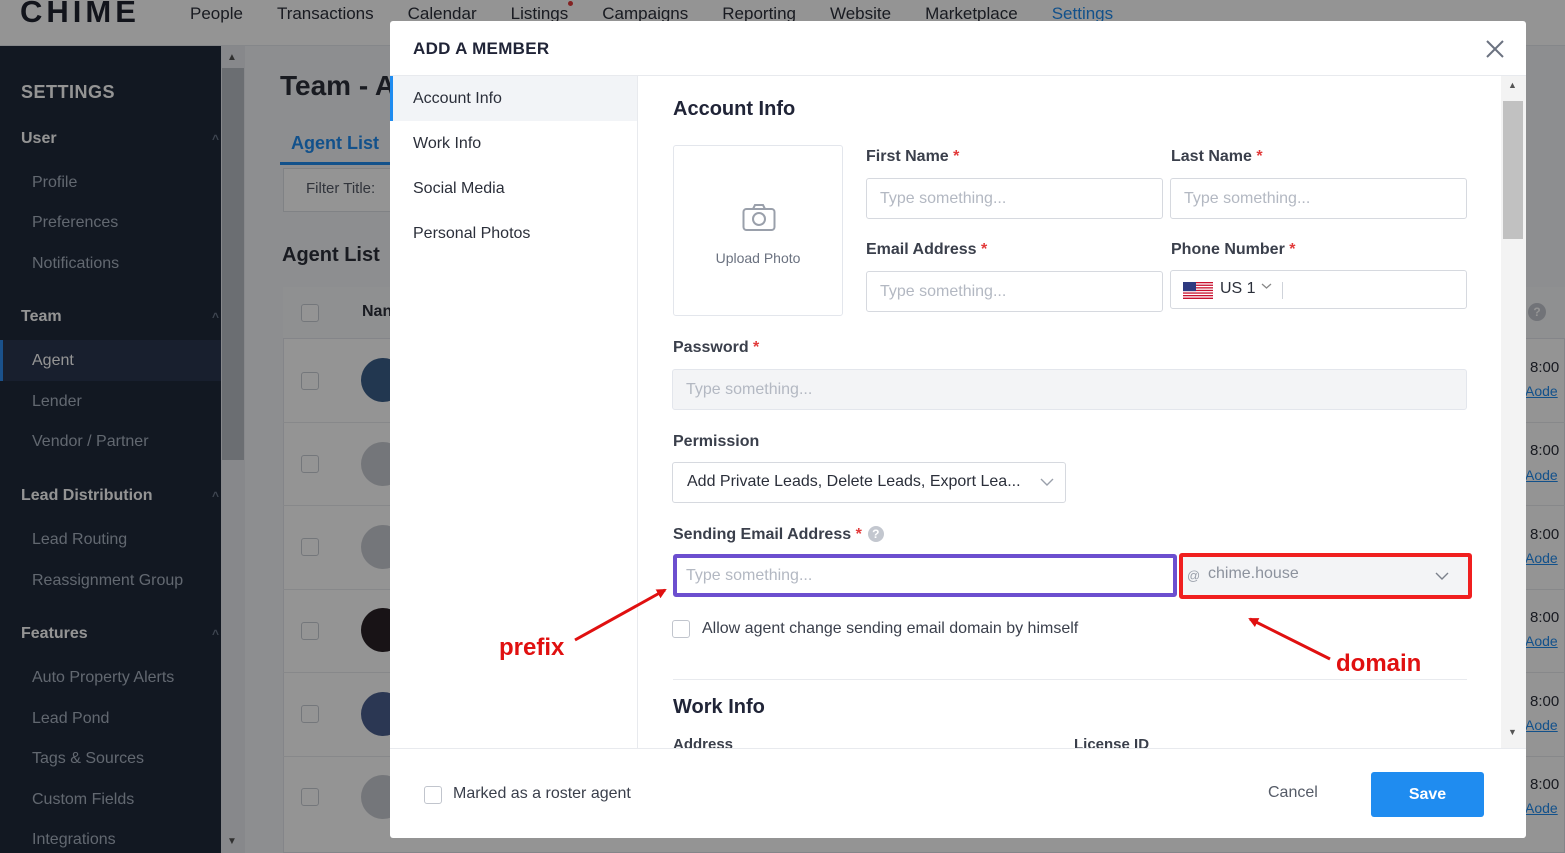  Describe the element at coordinates (1513, 170) in the screenshot. I see `content-scroll-thumb` at that location.